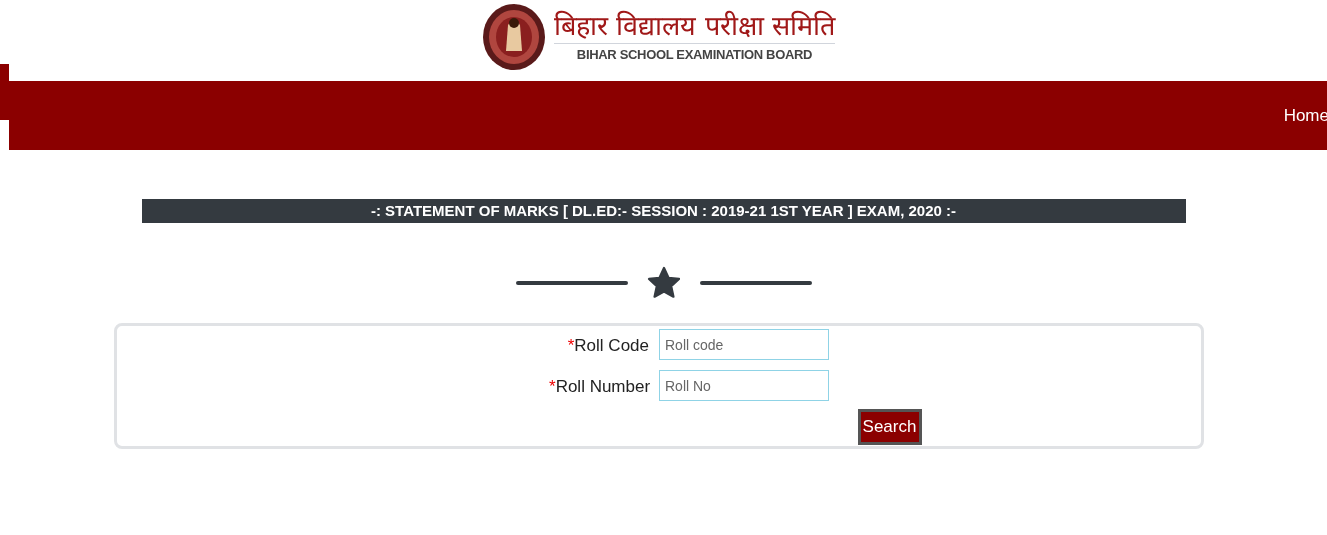 Image resolution: width=1327 pixels, height=535 pixels. I want to click on page-heading: -: STATEMENT OF MARKS [ DL.ED:- SESSION : 2019-21 1ST YEAR ] EXAM, 2020 :-, so click(663, 211).